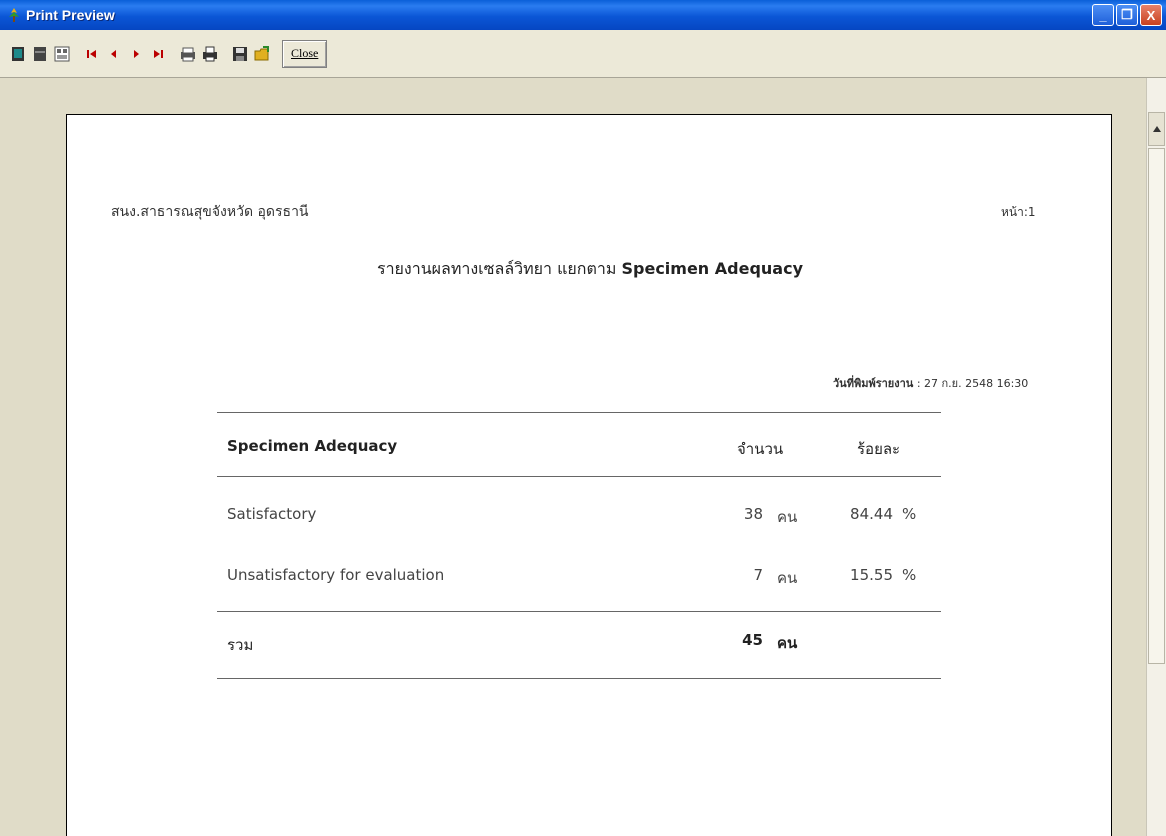 The image size is (1166, 836). I want to click on print-date-label: วันที่พิมพ์รายงาน, so click(873, 383).